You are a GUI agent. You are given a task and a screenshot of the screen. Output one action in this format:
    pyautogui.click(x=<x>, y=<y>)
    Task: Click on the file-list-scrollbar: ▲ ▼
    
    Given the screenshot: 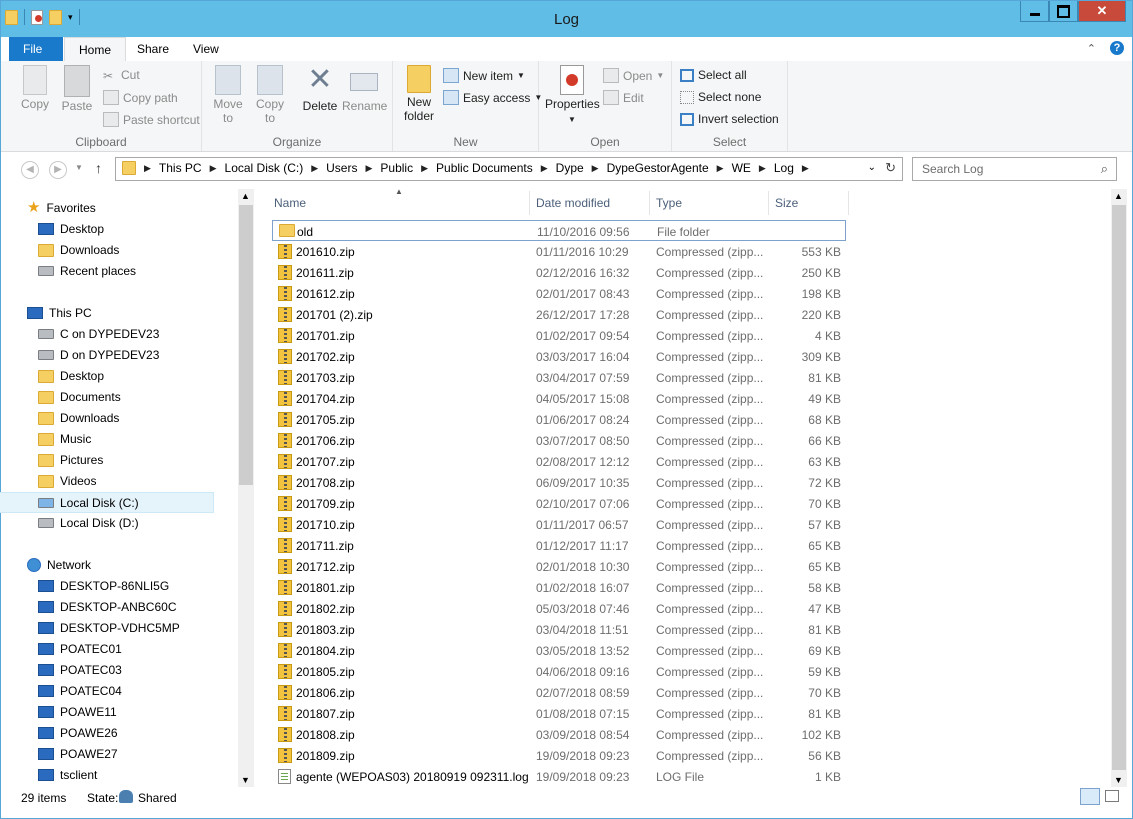 What is the action you would take?
    pyautogui.click(x=1119, y=488)
    